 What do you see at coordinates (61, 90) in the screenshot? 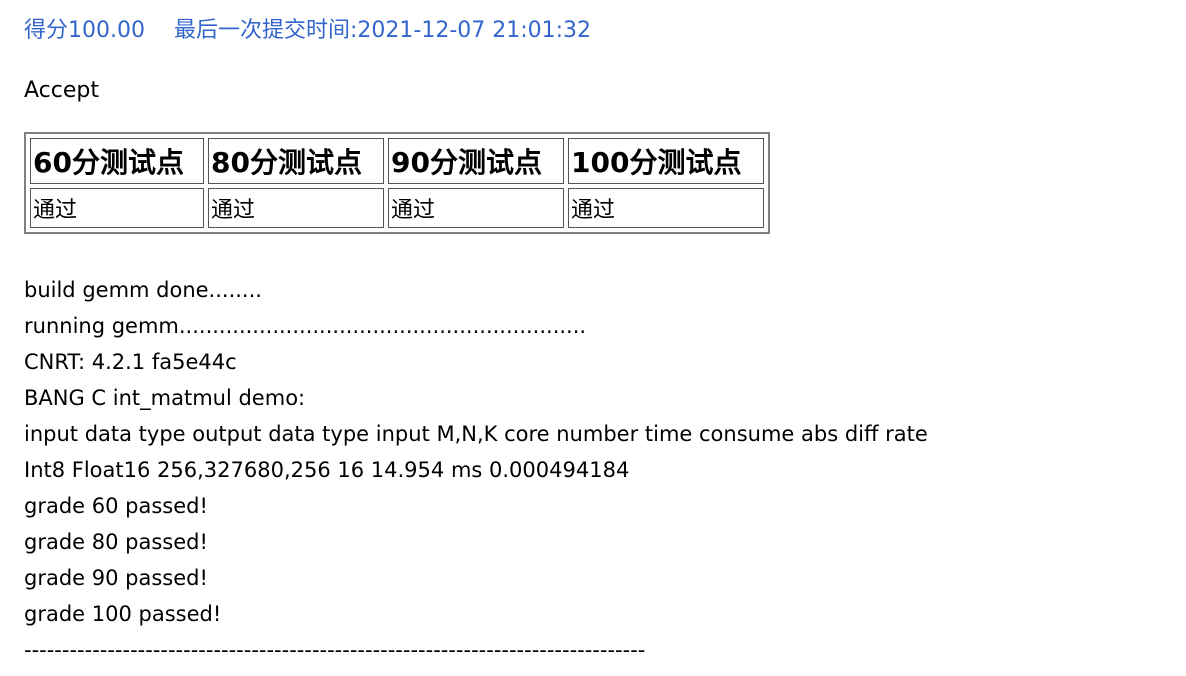
I see `result-status: Accept` at bounding box center [61, 90].